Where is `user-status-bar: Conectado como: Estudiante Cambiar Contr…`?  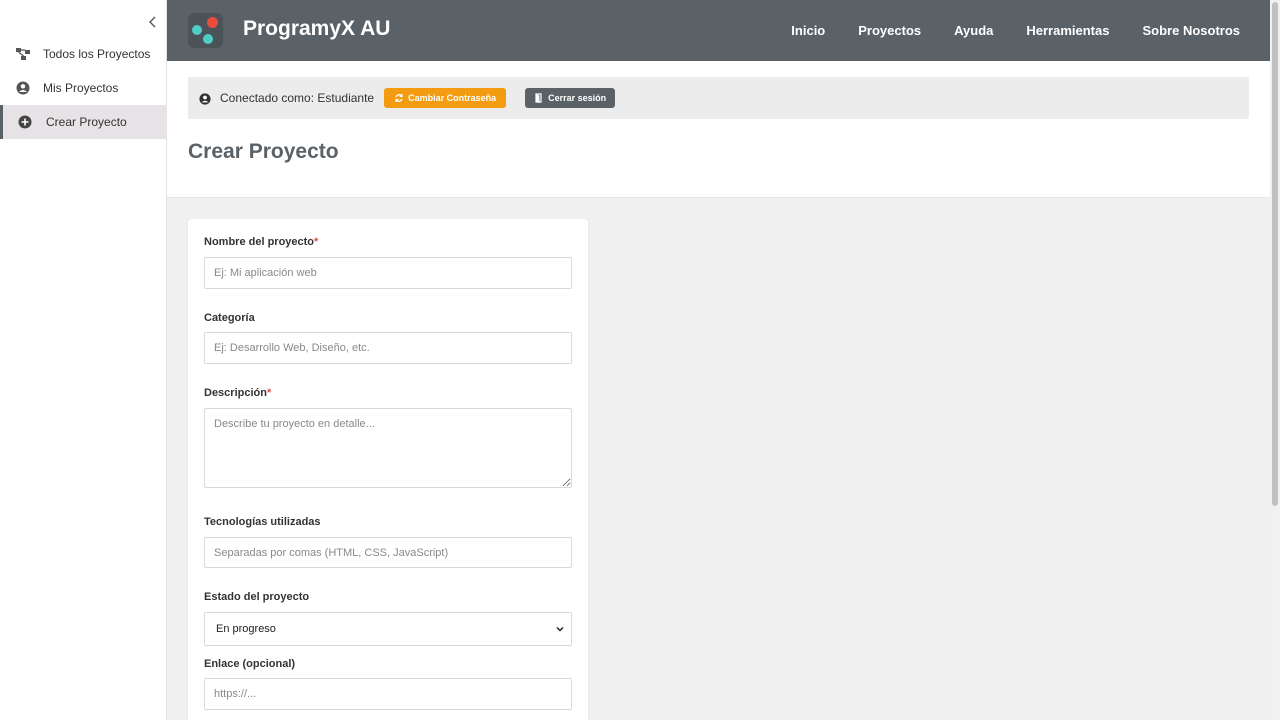
user-status-bar: Conectado como: Estudiante Cambiar Contr… is located at coordinates (718, 98).